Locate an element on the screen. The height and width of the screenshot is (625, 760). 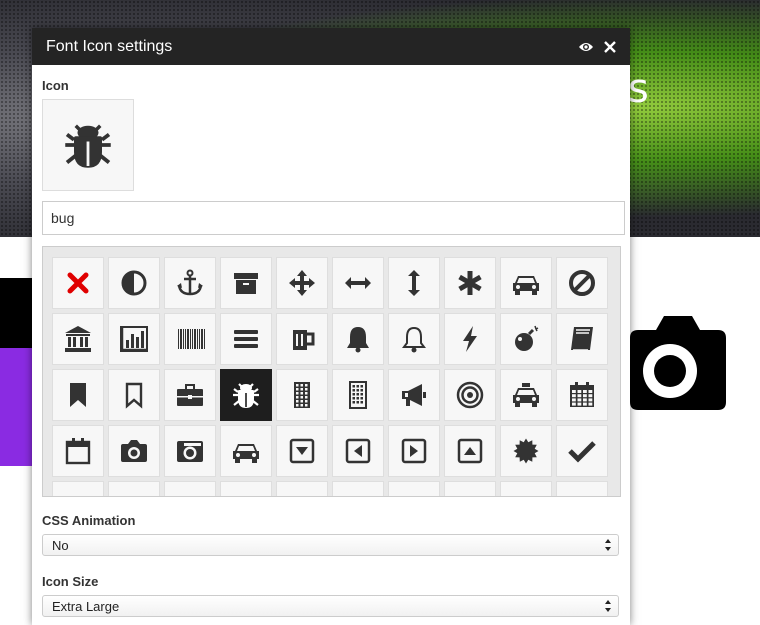
anchor-icon is located at coordinates (190, 282).